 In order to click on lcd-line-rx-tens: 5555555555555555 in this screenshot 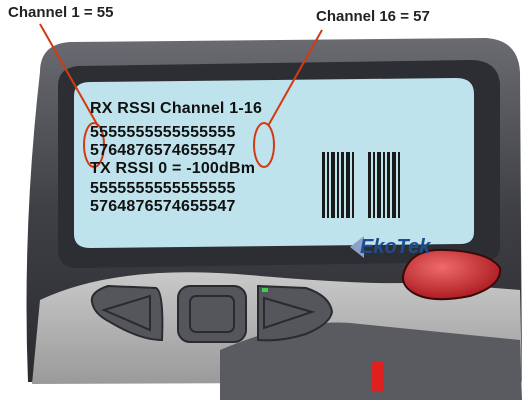, I will do `click(163, 132)`.